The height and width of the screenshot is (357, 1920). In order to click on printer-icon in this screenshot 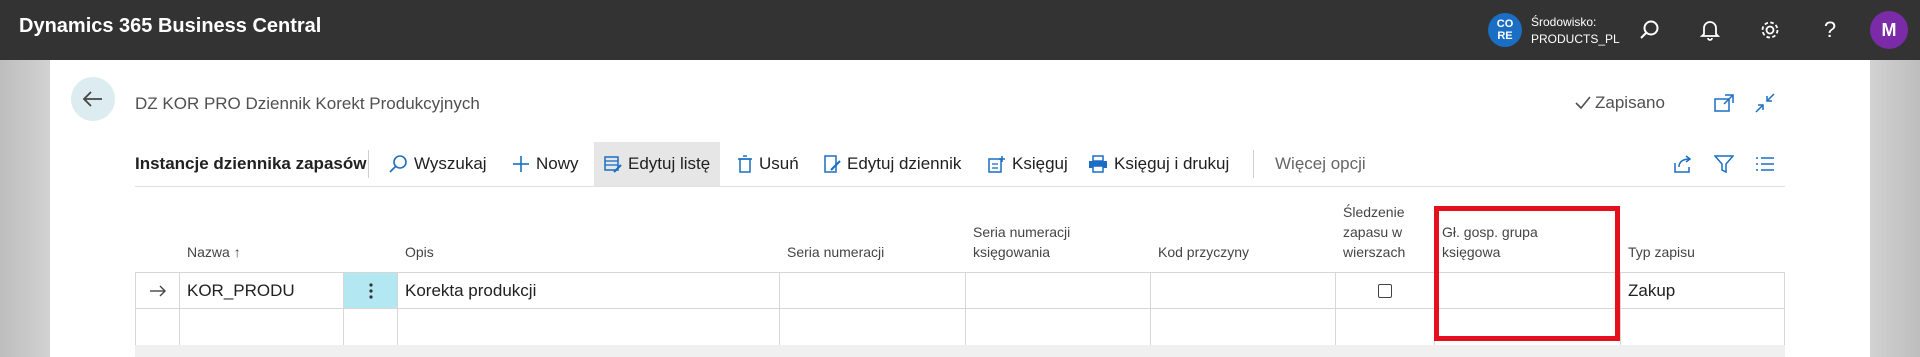, I will do `click(1098, 164)`.